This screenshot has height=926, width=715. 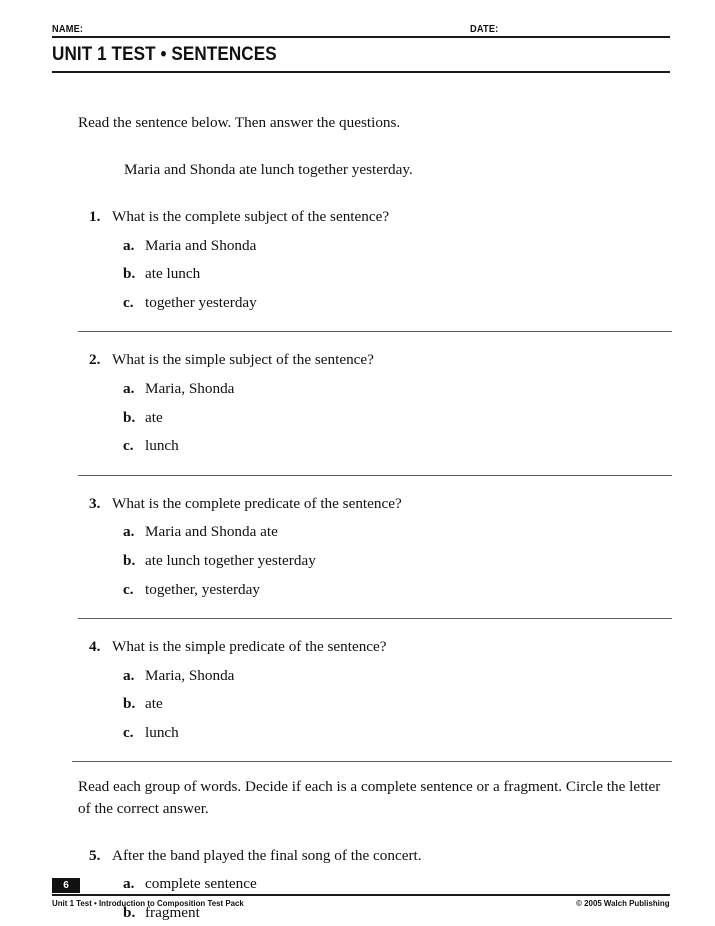 What do you see at coordinates (230, 560) in the screenshot?
I see `choice-text: ate lunch together yesterday` at bounding box center [230, 560].